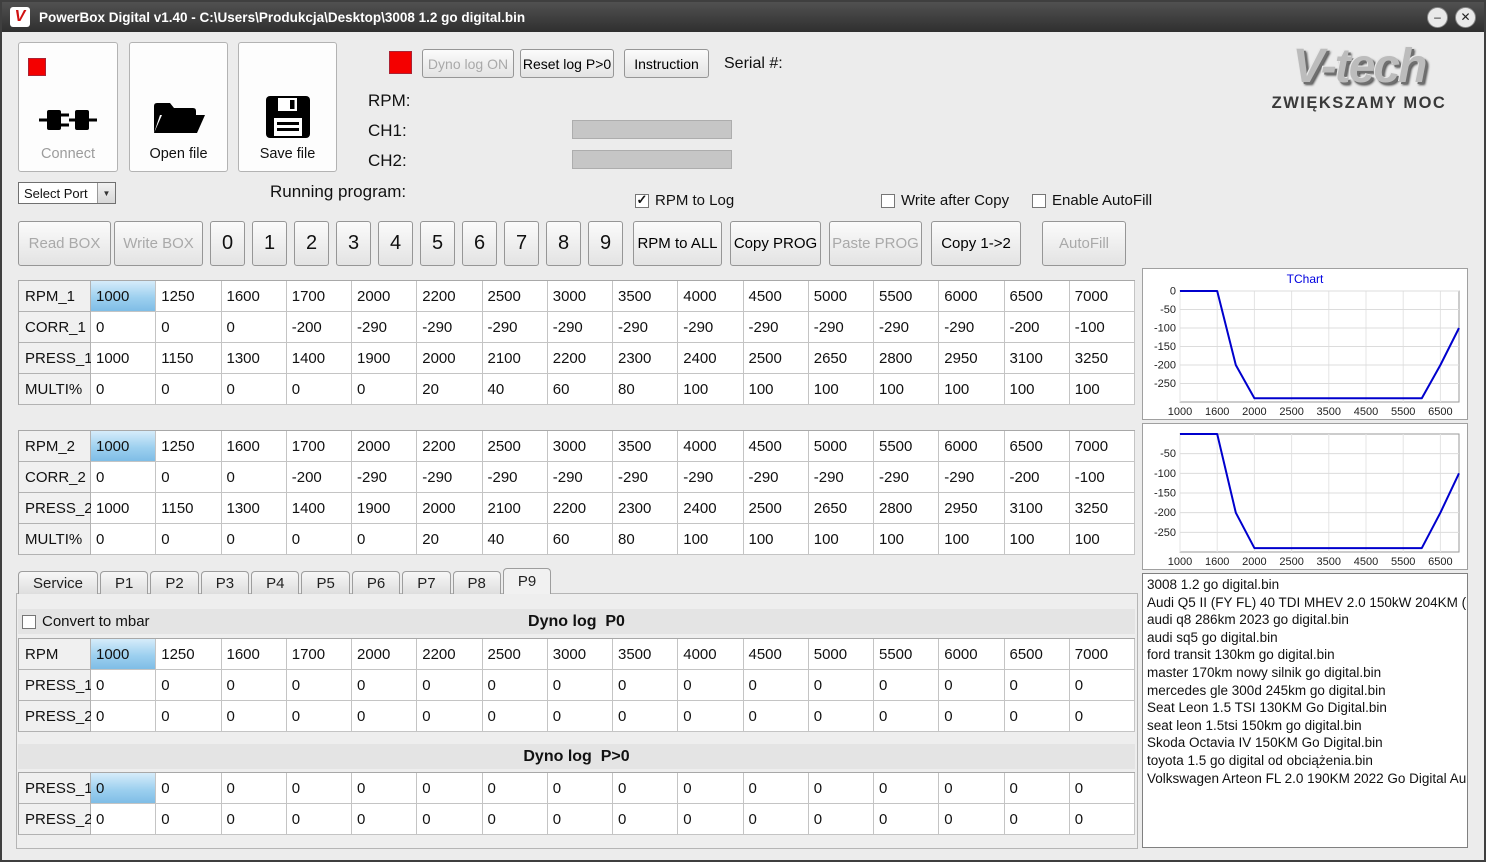 The width and height of the screenshot is (1486, 862). What do you see at coordinates (1305, 691) in the screenshot?
I see `file-list-item: mercedes gle 300d 245km go digital.bin` at bounding box center [1305, 691].